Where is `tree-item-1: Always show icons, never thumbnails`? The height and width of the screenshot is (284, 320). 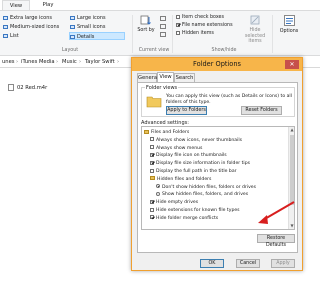 tree-item-1: Always show icons, never thumbnails is located at coordinates (222, 140).